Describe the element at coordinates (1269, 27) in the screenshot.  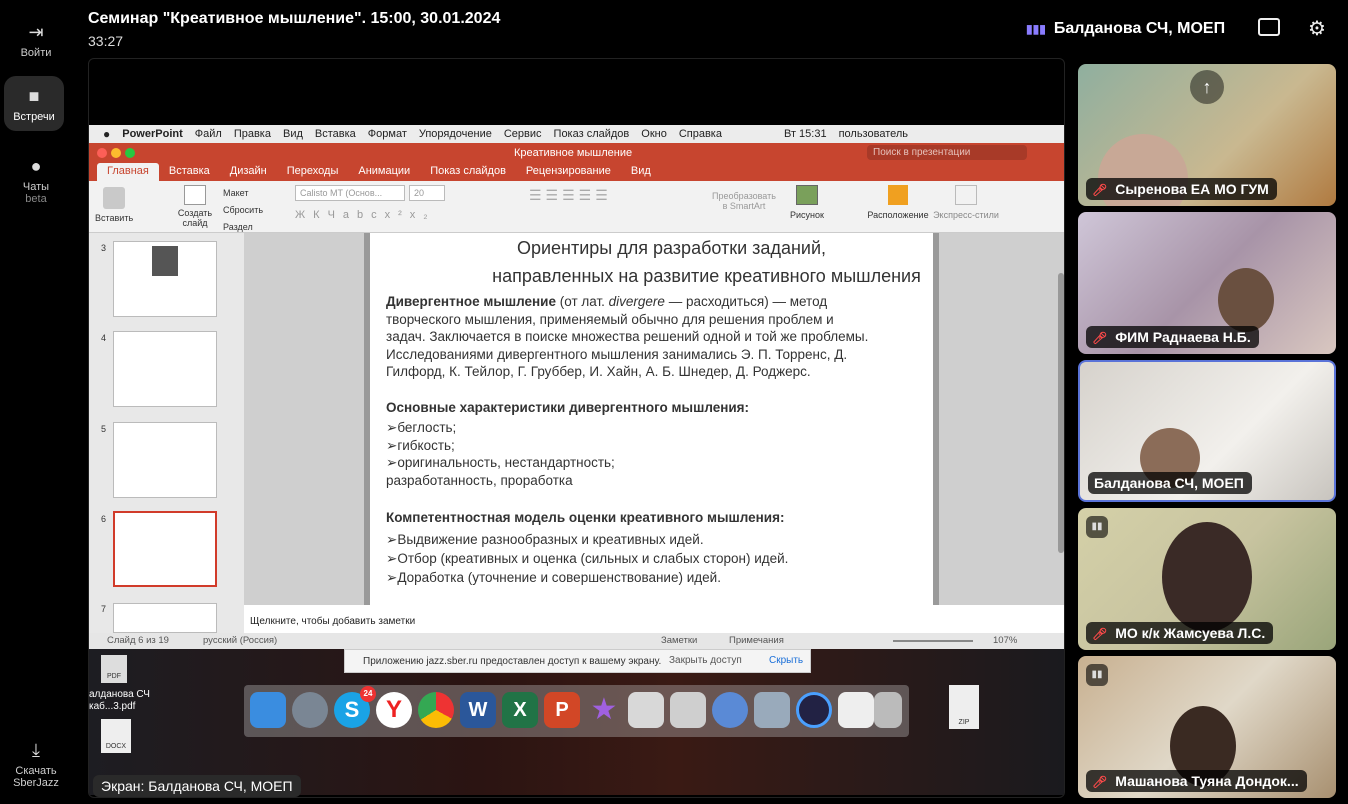
I see `participants-icon` at that location.